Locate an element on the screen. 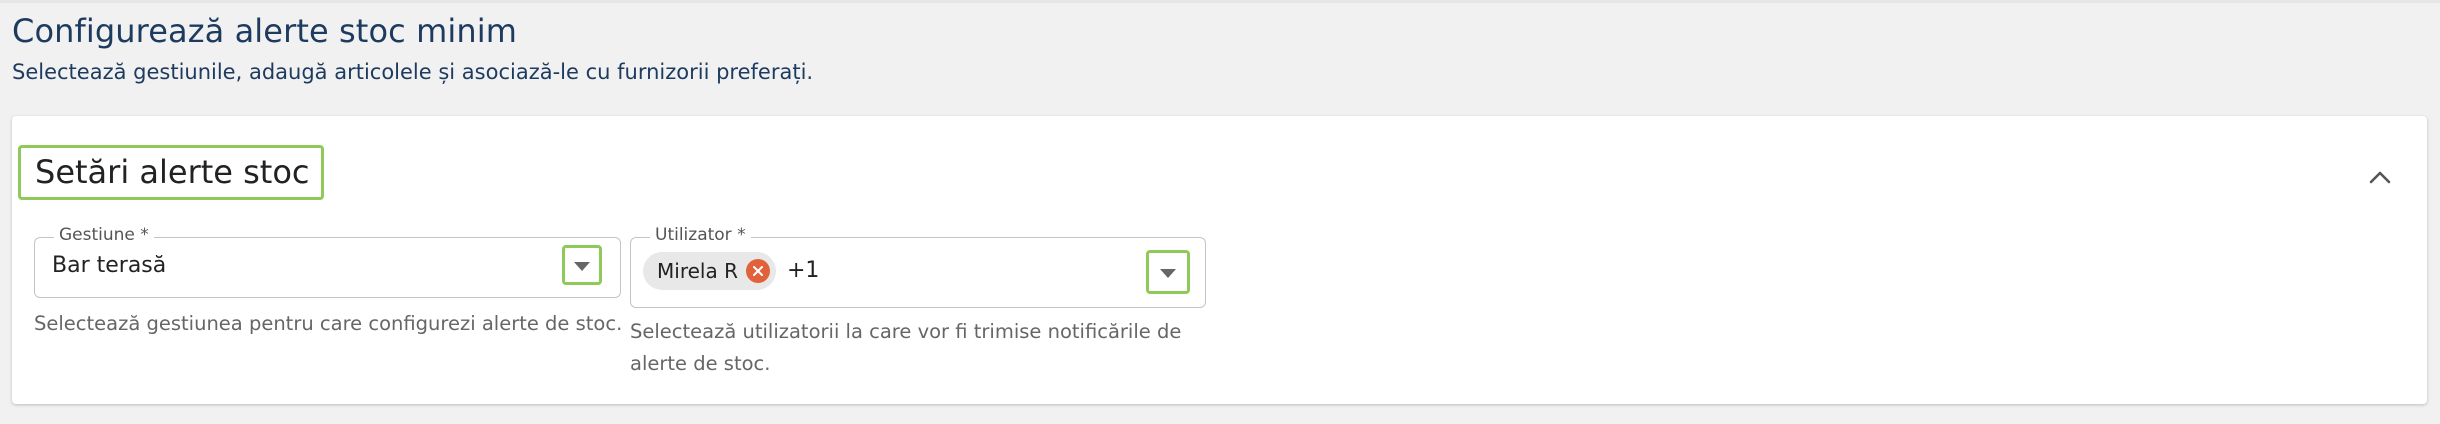  utilizator-select: Utilizator * Mirela R +1 is located at coordinates (918, 266).